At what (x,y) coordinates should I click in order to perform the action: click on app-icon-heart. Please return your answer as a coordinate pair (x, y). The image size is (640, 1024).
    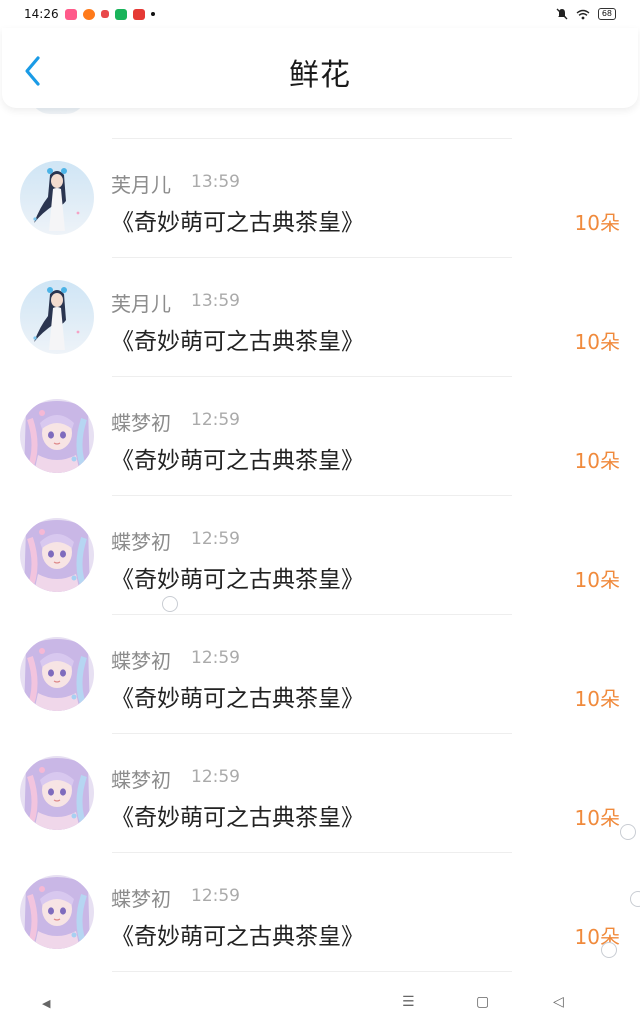
    Looking at the image, I should click on (138, 14).